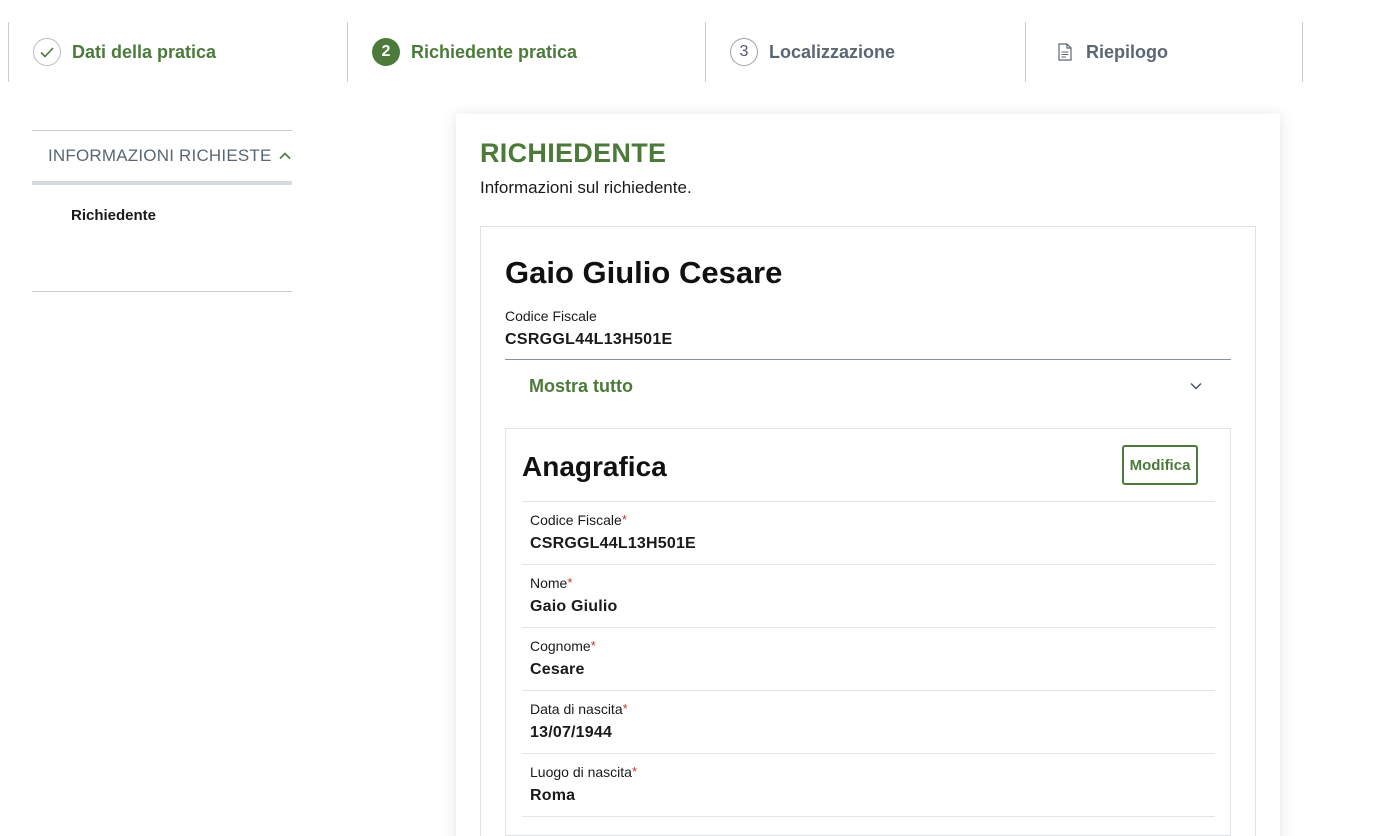 The height and width of the screenshot is (836, 1386). Describe the element at coordinates (557, 669) in the screenshot. I see `field-value: Cesare` at that location.